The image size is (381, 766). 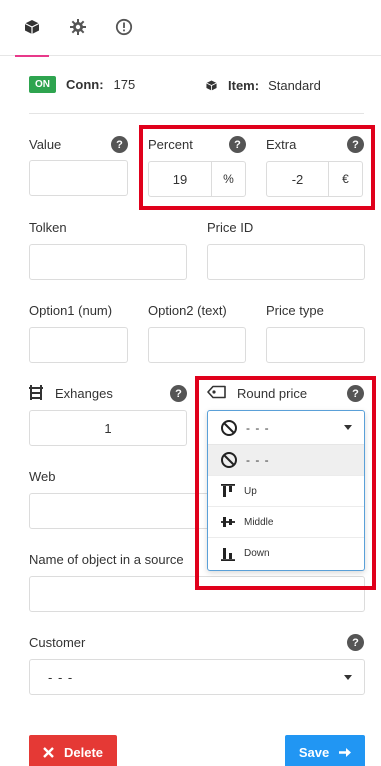 I want to click on gear-icon, so click(x=78, y=27).